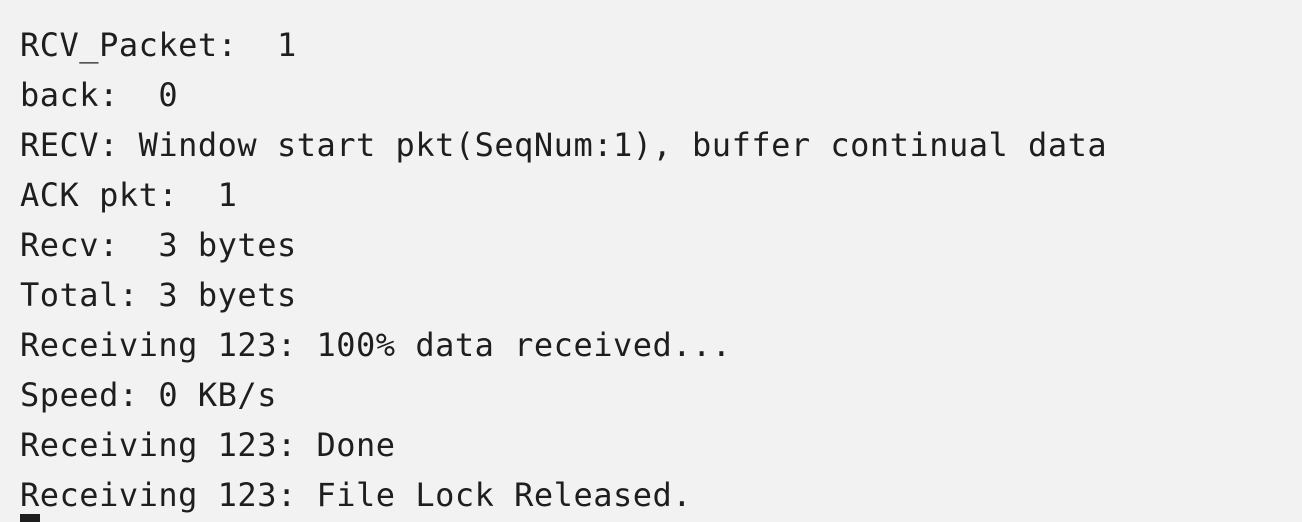  Describe the element at coordinates (30, 518) in the screenshot. I see `text-cursor` at that location.